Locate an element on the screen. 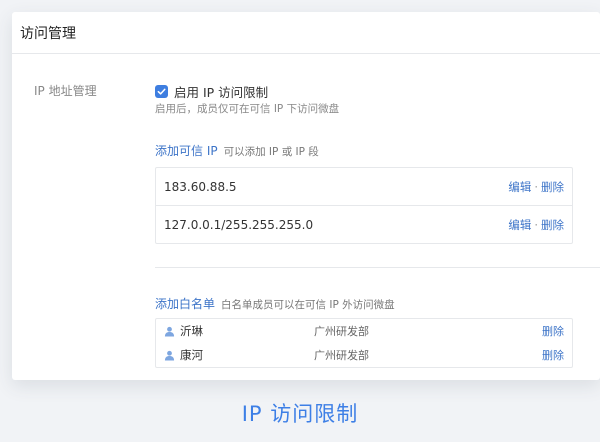 This screenshot has width=600, height=442. whitelist-subtitle: 白名单成员可以在可信 IP 外访问微盘 is located at coordinates (308, 305).